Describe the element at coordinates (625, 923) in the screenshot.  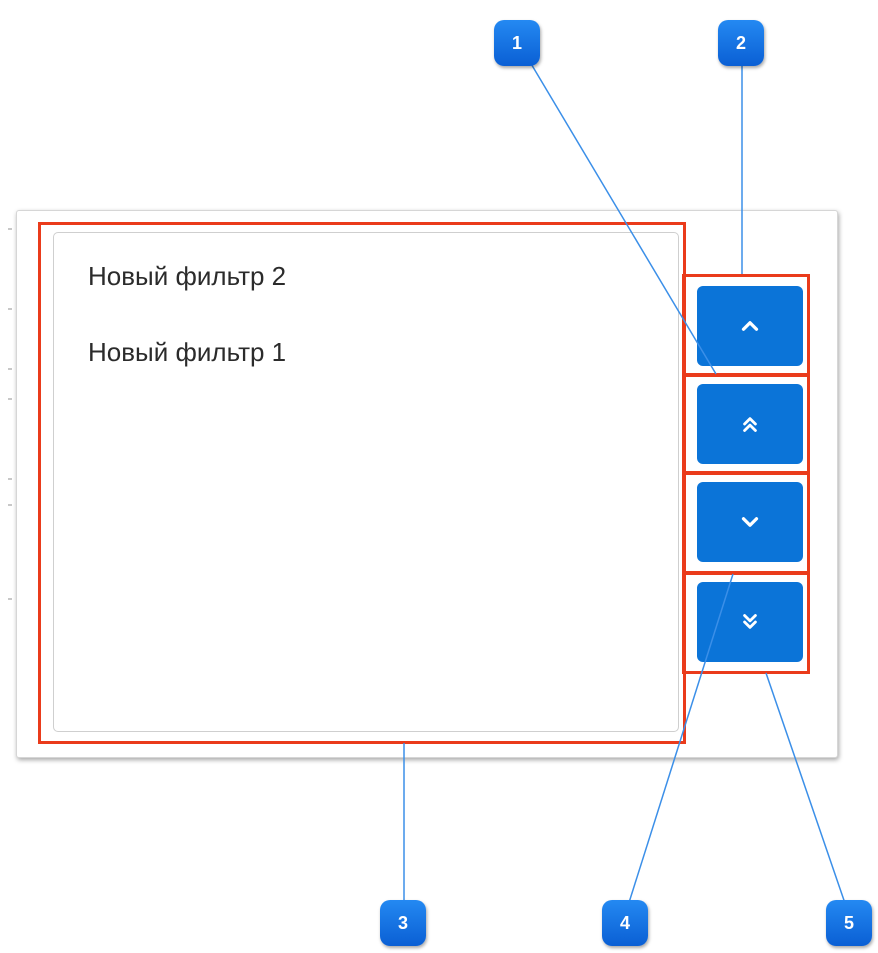
I see `callout-badge-4: 4` at that location.